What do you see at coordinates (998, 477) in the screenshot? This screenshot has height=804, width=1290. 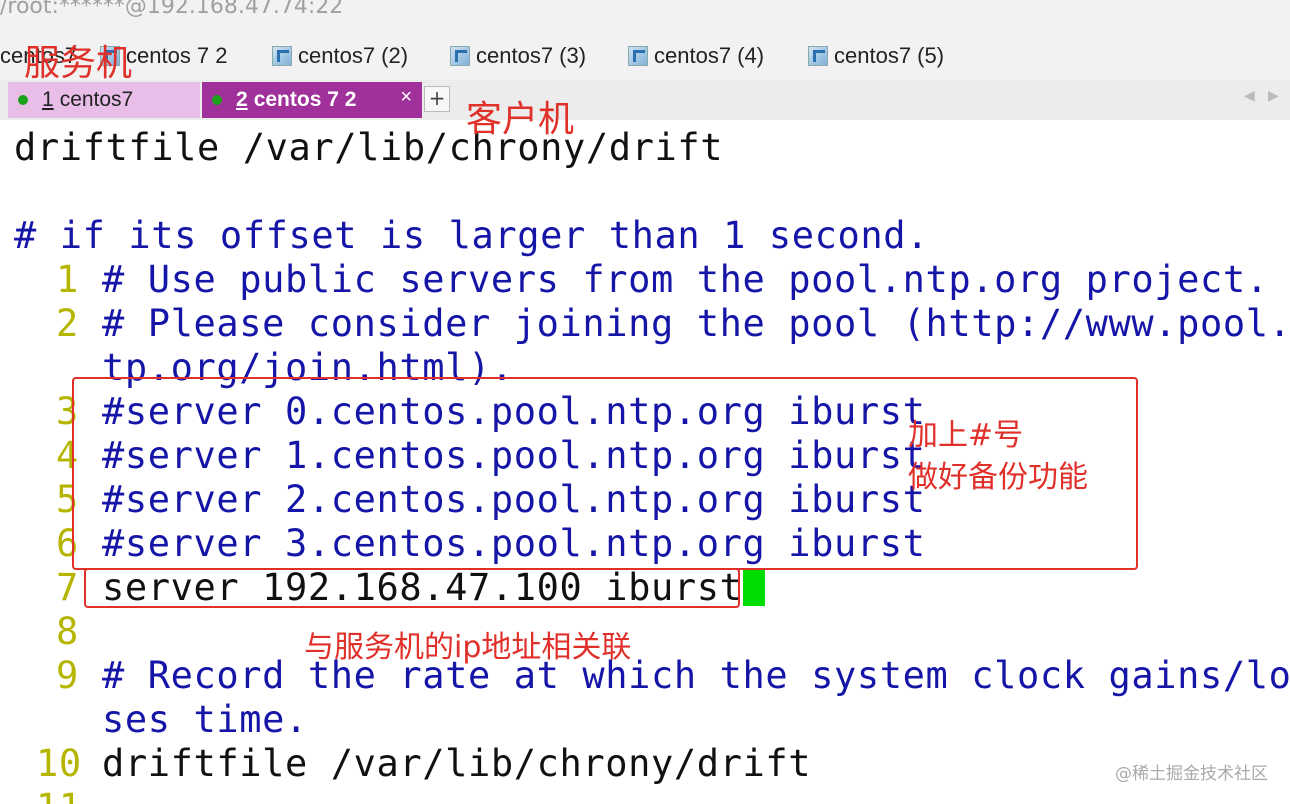 I see `annotation-backup-note: 做好备份功能` at bounding box center [998, 477].